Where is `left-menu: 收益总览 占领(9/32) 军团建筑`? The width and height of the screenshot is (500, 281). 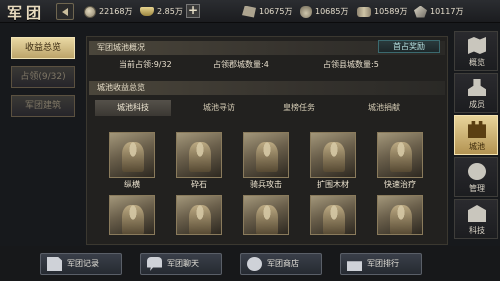 left-menu: 收益总览 占领(9/32) 军团建筑 is located at coordinates (42, 134).